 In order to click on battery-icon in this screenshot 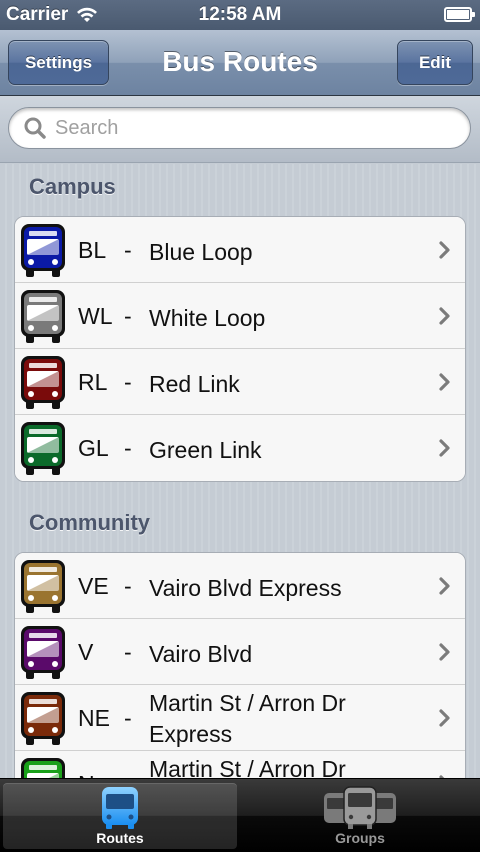, I will do `click(459, 14)`.